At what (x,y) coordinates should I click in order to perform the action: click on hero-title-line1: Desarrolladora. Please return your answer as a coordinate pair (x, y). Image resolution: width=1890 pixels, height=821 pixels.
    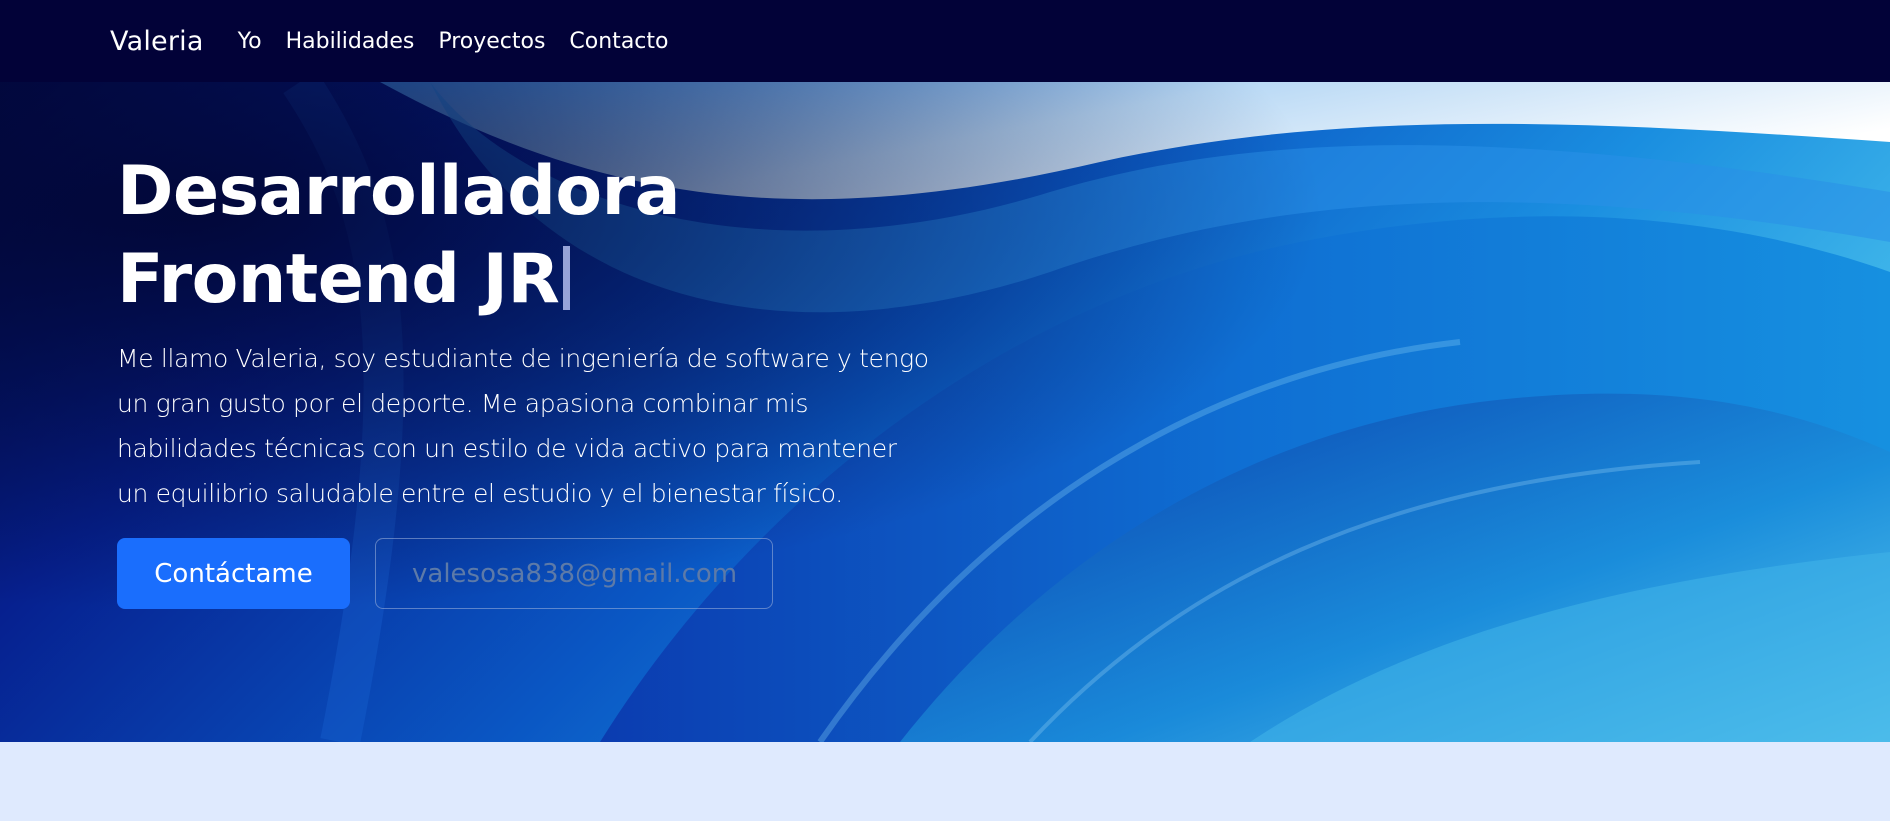
    Looking at the image, I should click on (399, 191).